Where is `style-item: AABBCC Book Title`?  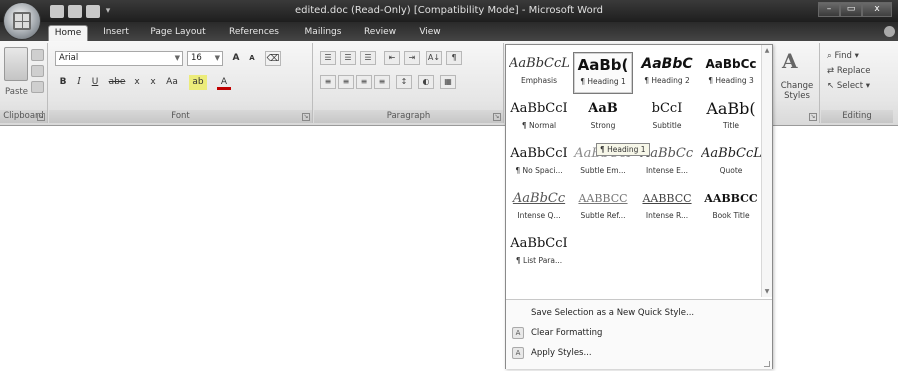
style-item: AABBCC Book Title is located at coordinates (731, 208).